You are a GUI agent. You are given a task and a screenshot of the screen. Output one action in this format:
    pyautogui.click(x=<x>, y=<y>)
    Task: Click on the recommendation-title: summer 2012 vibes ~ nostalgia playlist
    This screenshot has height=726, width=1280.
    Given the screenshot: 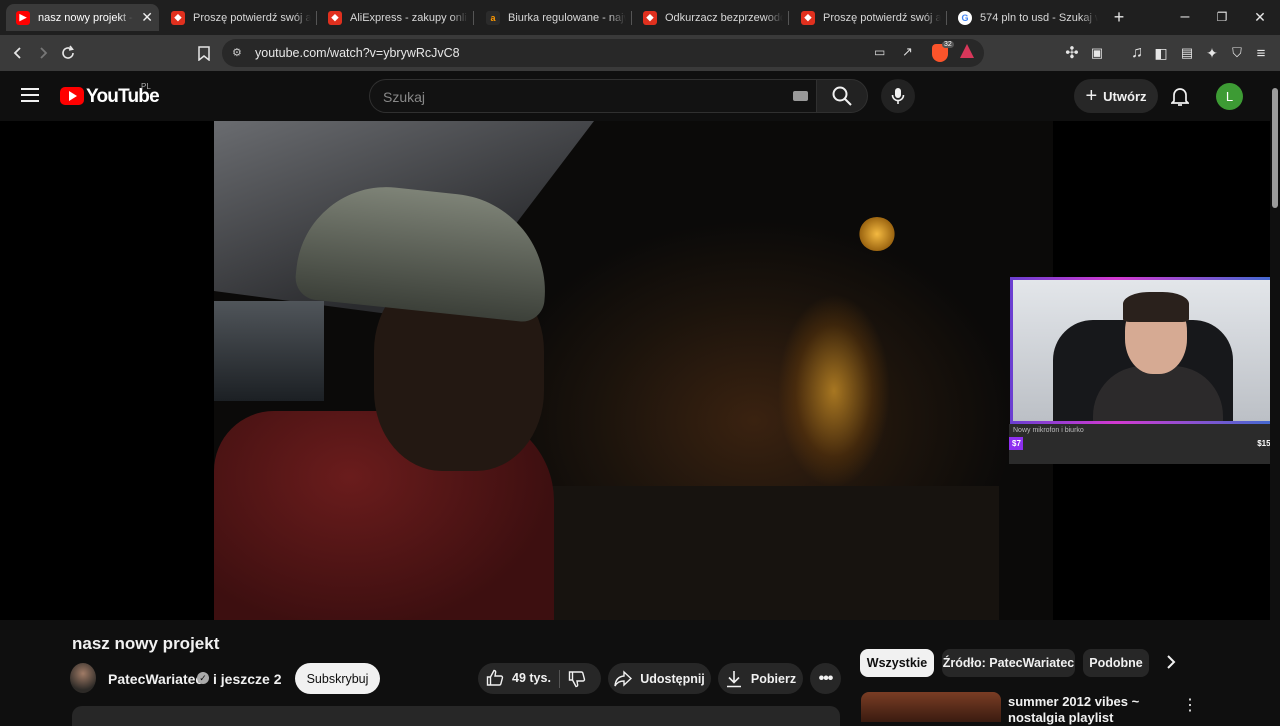 What is the action you would take?
    pyautogui.click(x=1093, y=710)
    